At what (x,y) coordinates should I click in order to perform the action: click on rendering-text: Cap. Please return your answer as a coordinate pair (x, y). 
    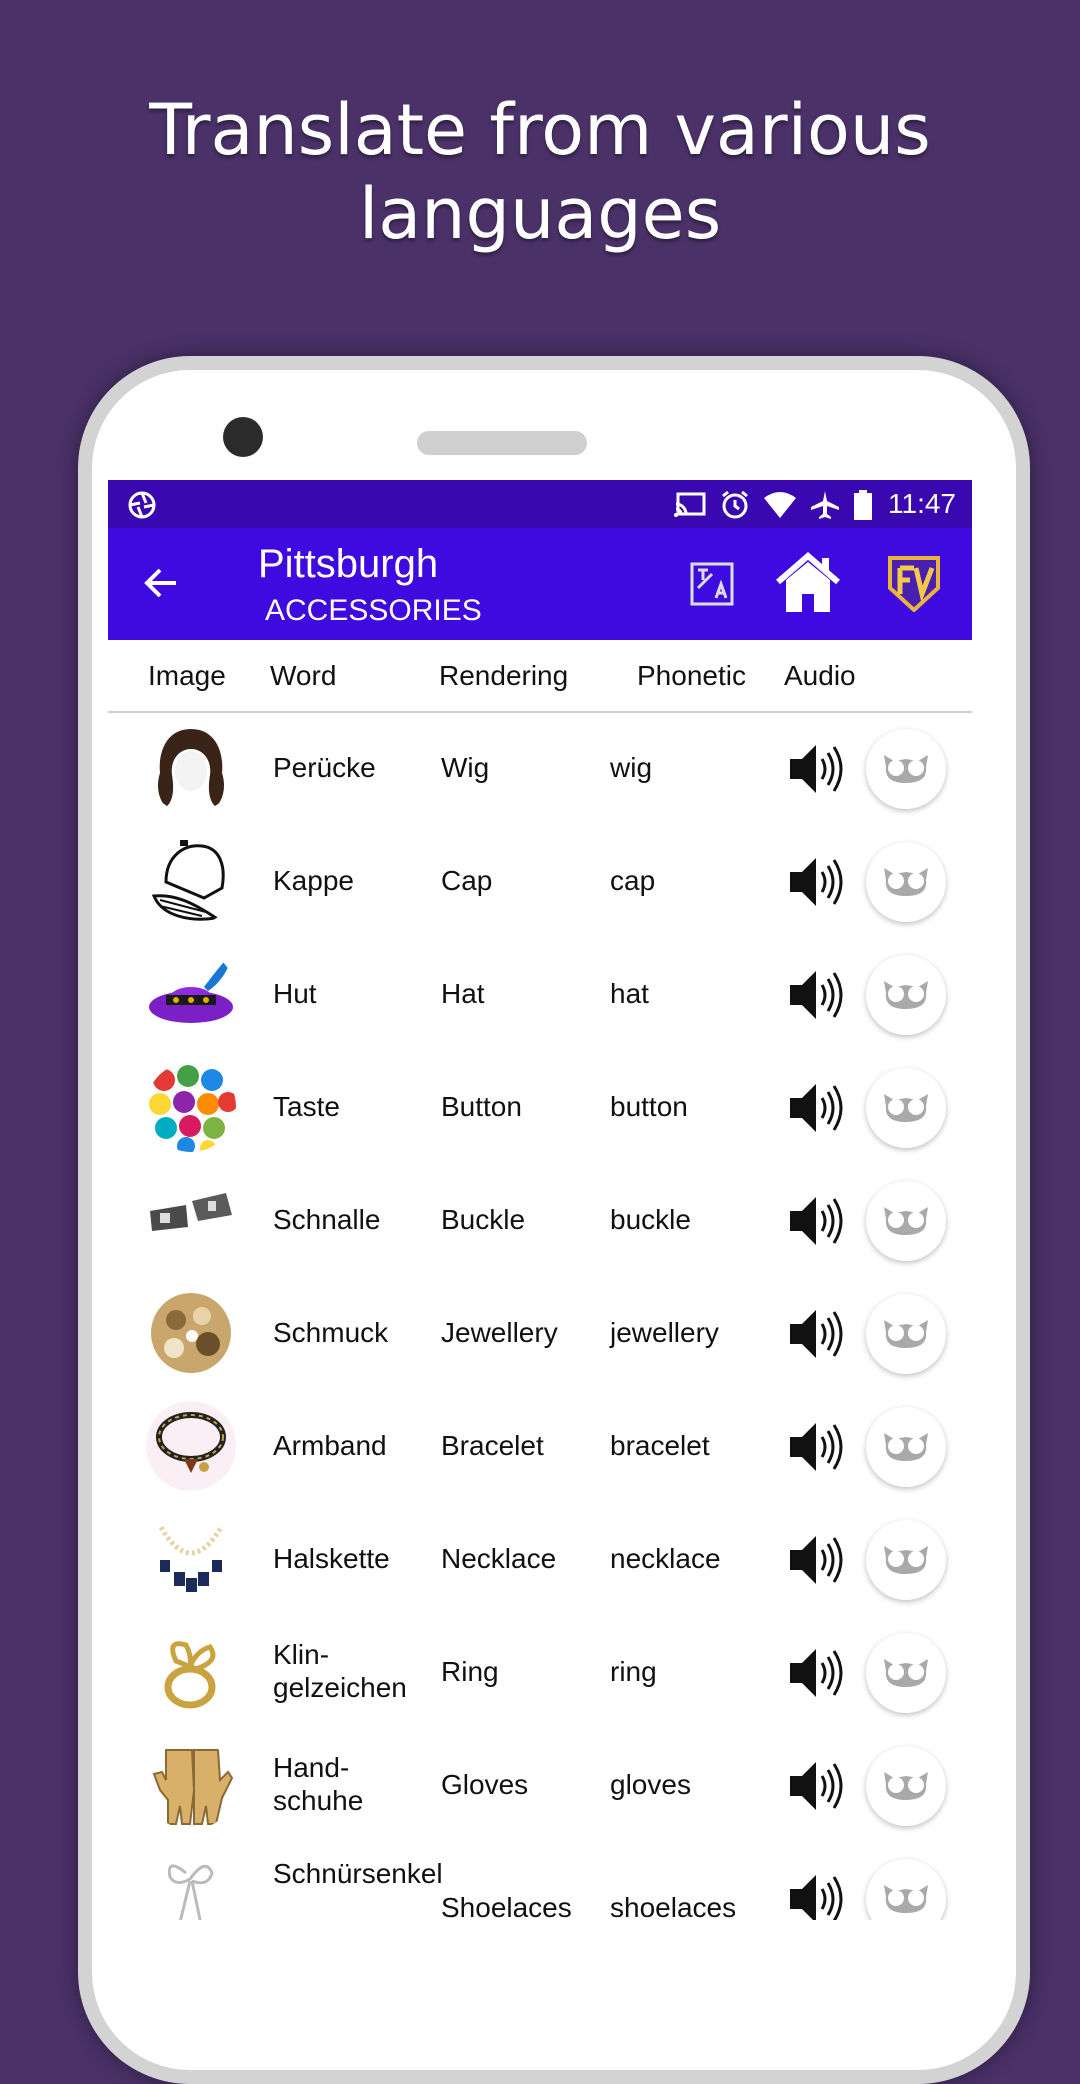
    Looking at the image, I should click on (467, 880).